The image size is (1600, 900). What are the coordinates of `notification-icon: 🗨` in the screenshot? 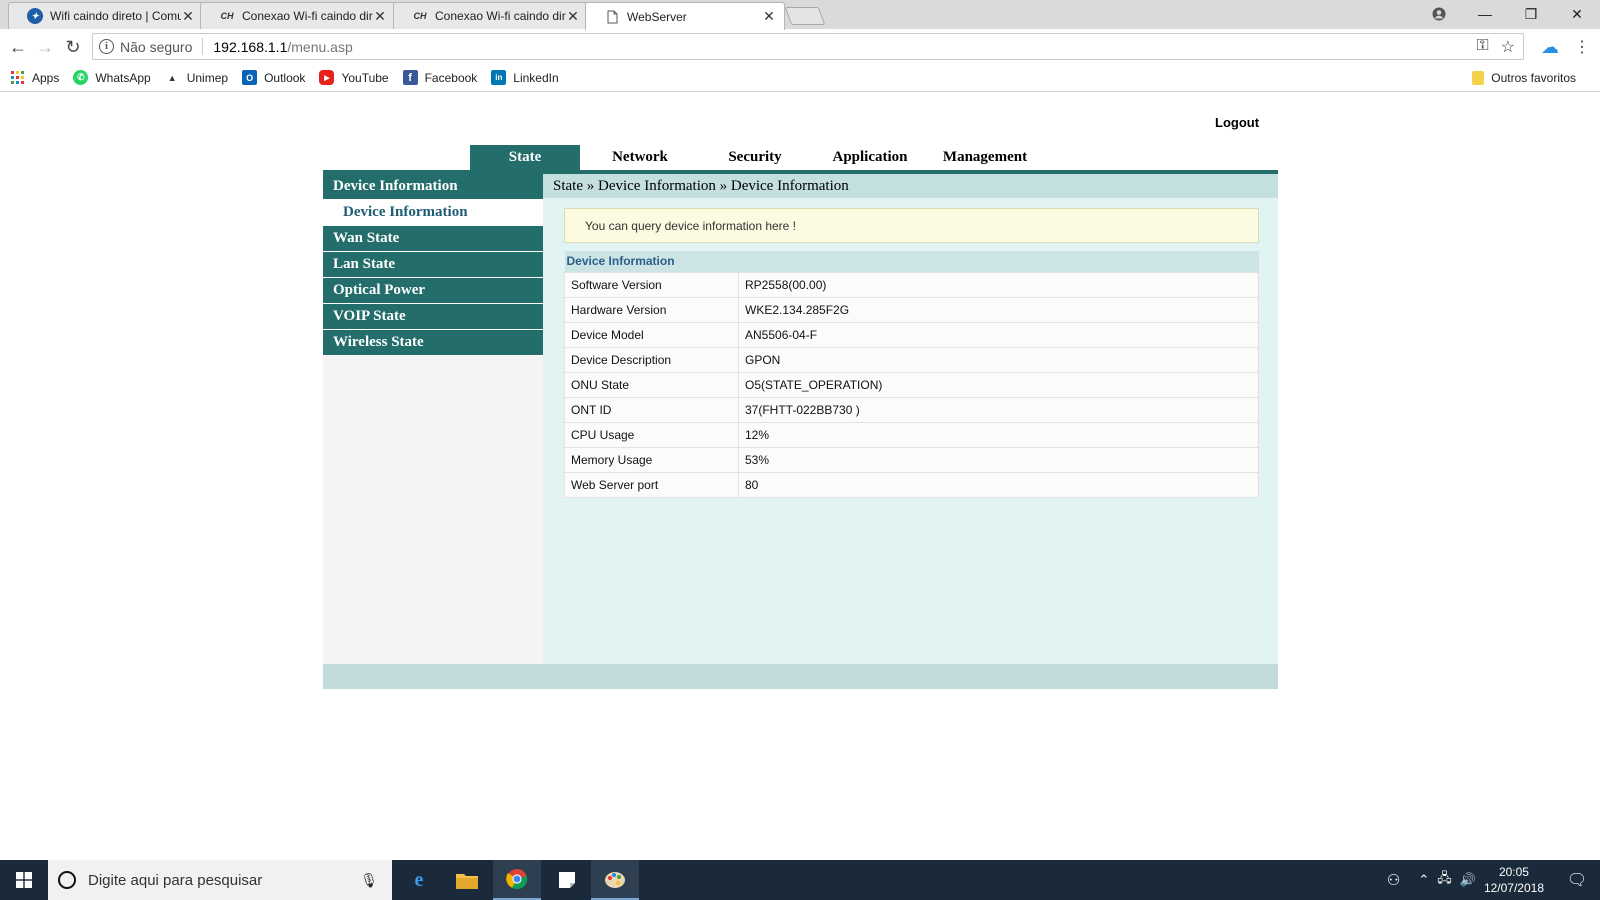 It's located at (1577, 880).